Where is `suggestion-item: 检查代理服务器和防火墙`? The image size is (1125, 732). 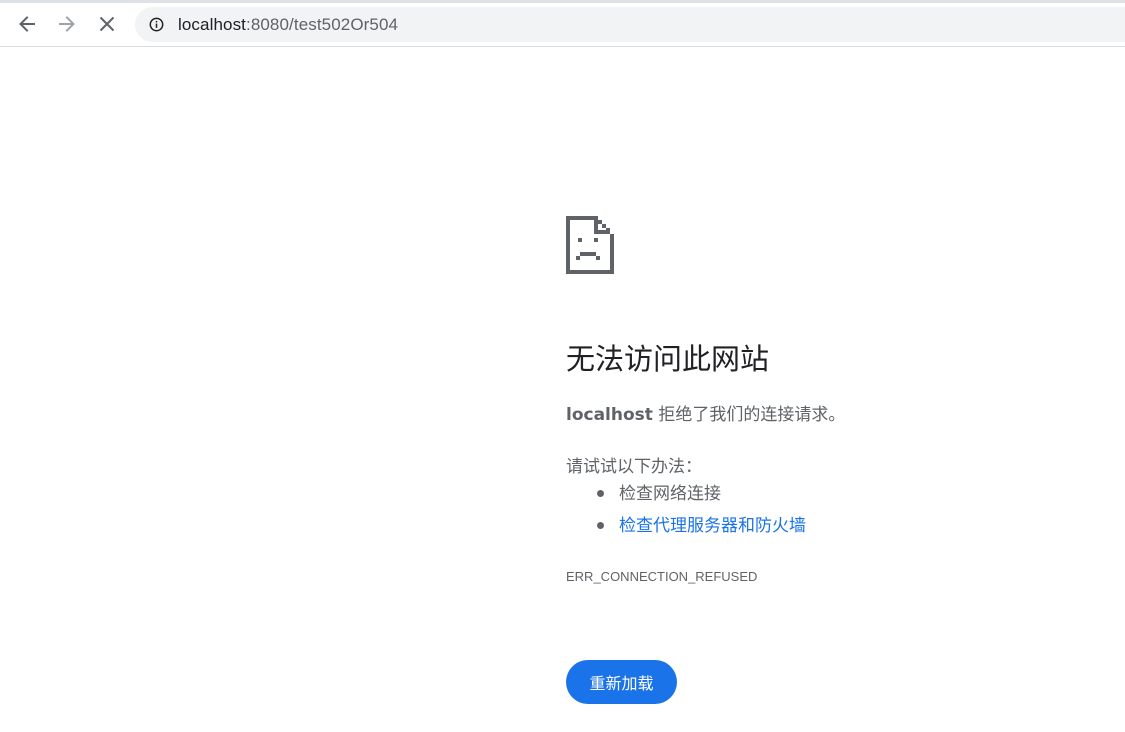
suggestion-item: 检查代理服务器和防火墙 is located at coordinates (686, 529).